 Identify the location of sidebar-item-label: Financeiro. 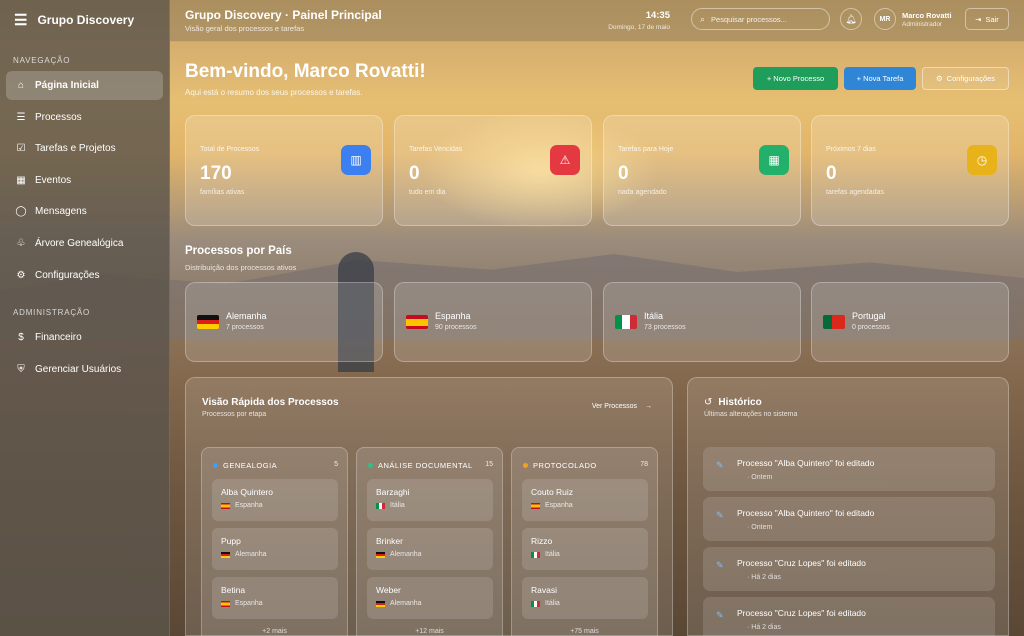
(58, 338).